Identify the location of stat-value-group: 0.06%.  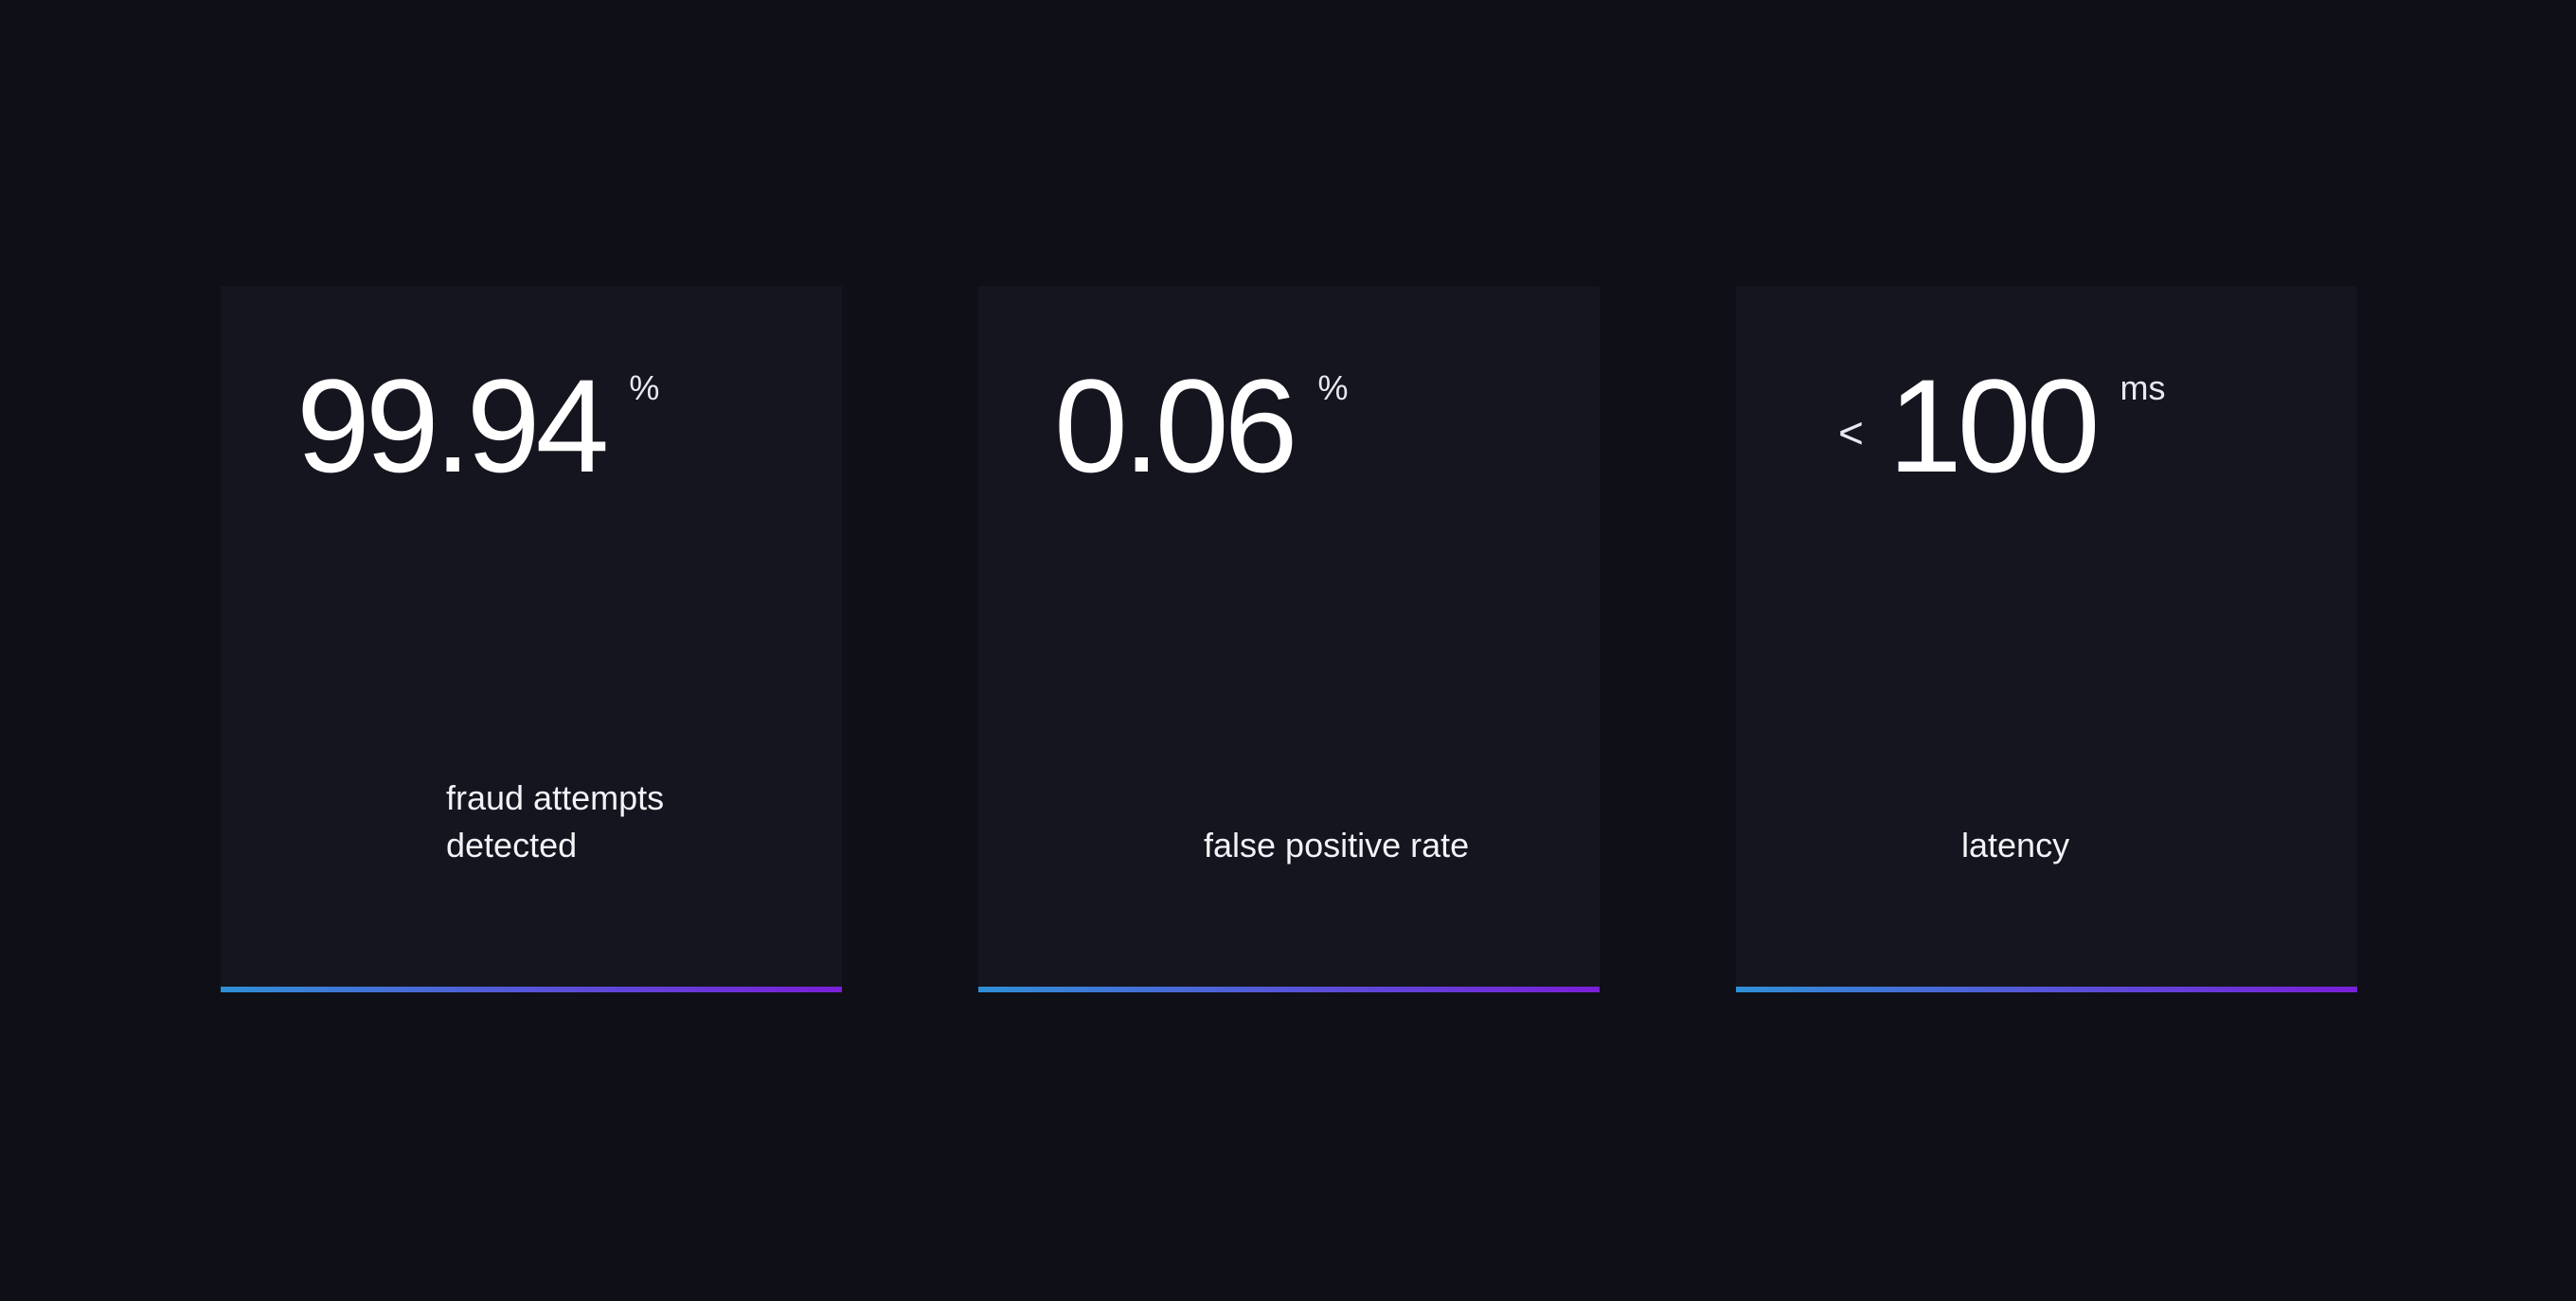
(1201, 426).